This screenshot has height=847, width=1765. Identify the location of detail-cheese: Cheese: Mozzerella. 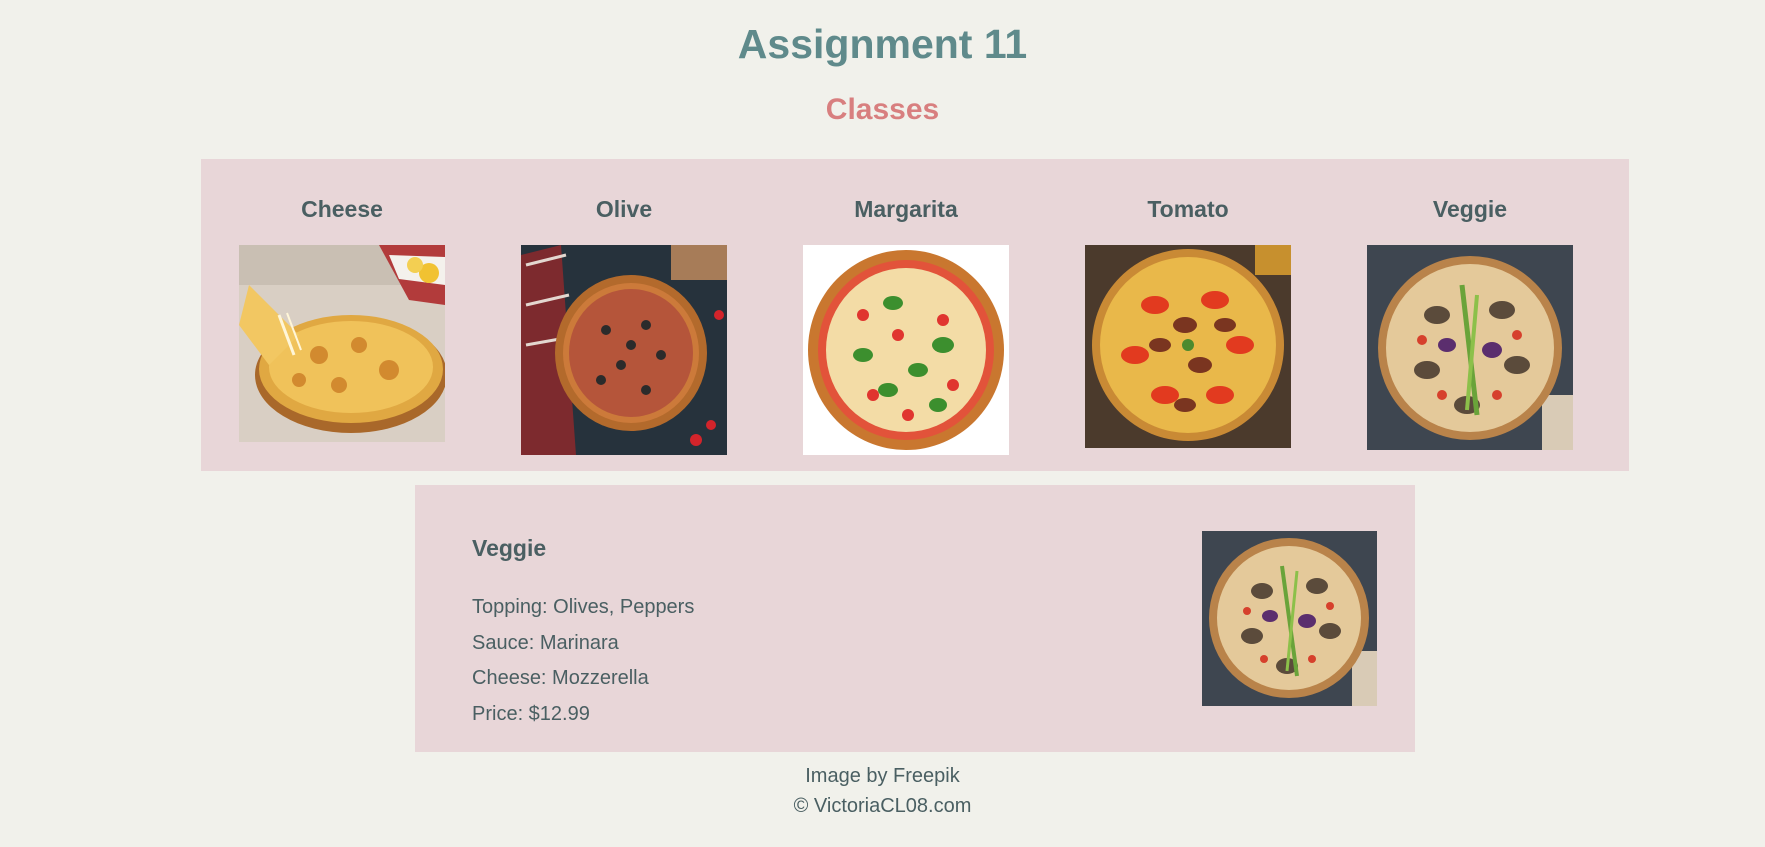
(560, 678).